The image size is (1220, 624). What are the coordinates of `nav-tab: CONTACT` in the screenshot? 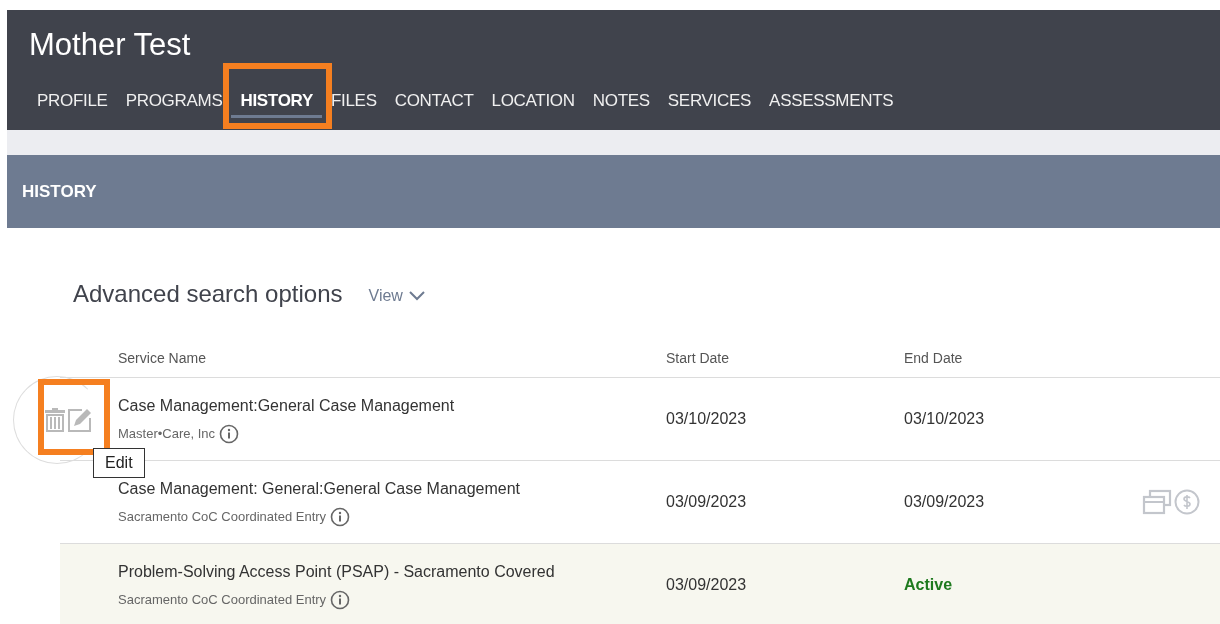 It's located at (434, 102).